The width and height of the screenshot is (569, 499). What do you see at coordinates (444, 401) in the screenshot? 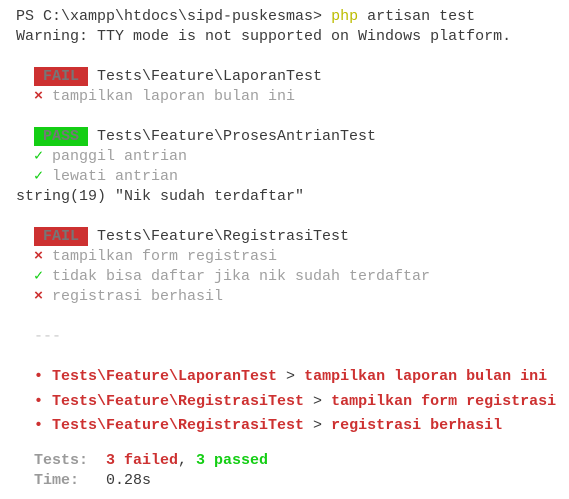
I see `failure-test: tampilkan form registrasi` at bounding box center [444, 401].